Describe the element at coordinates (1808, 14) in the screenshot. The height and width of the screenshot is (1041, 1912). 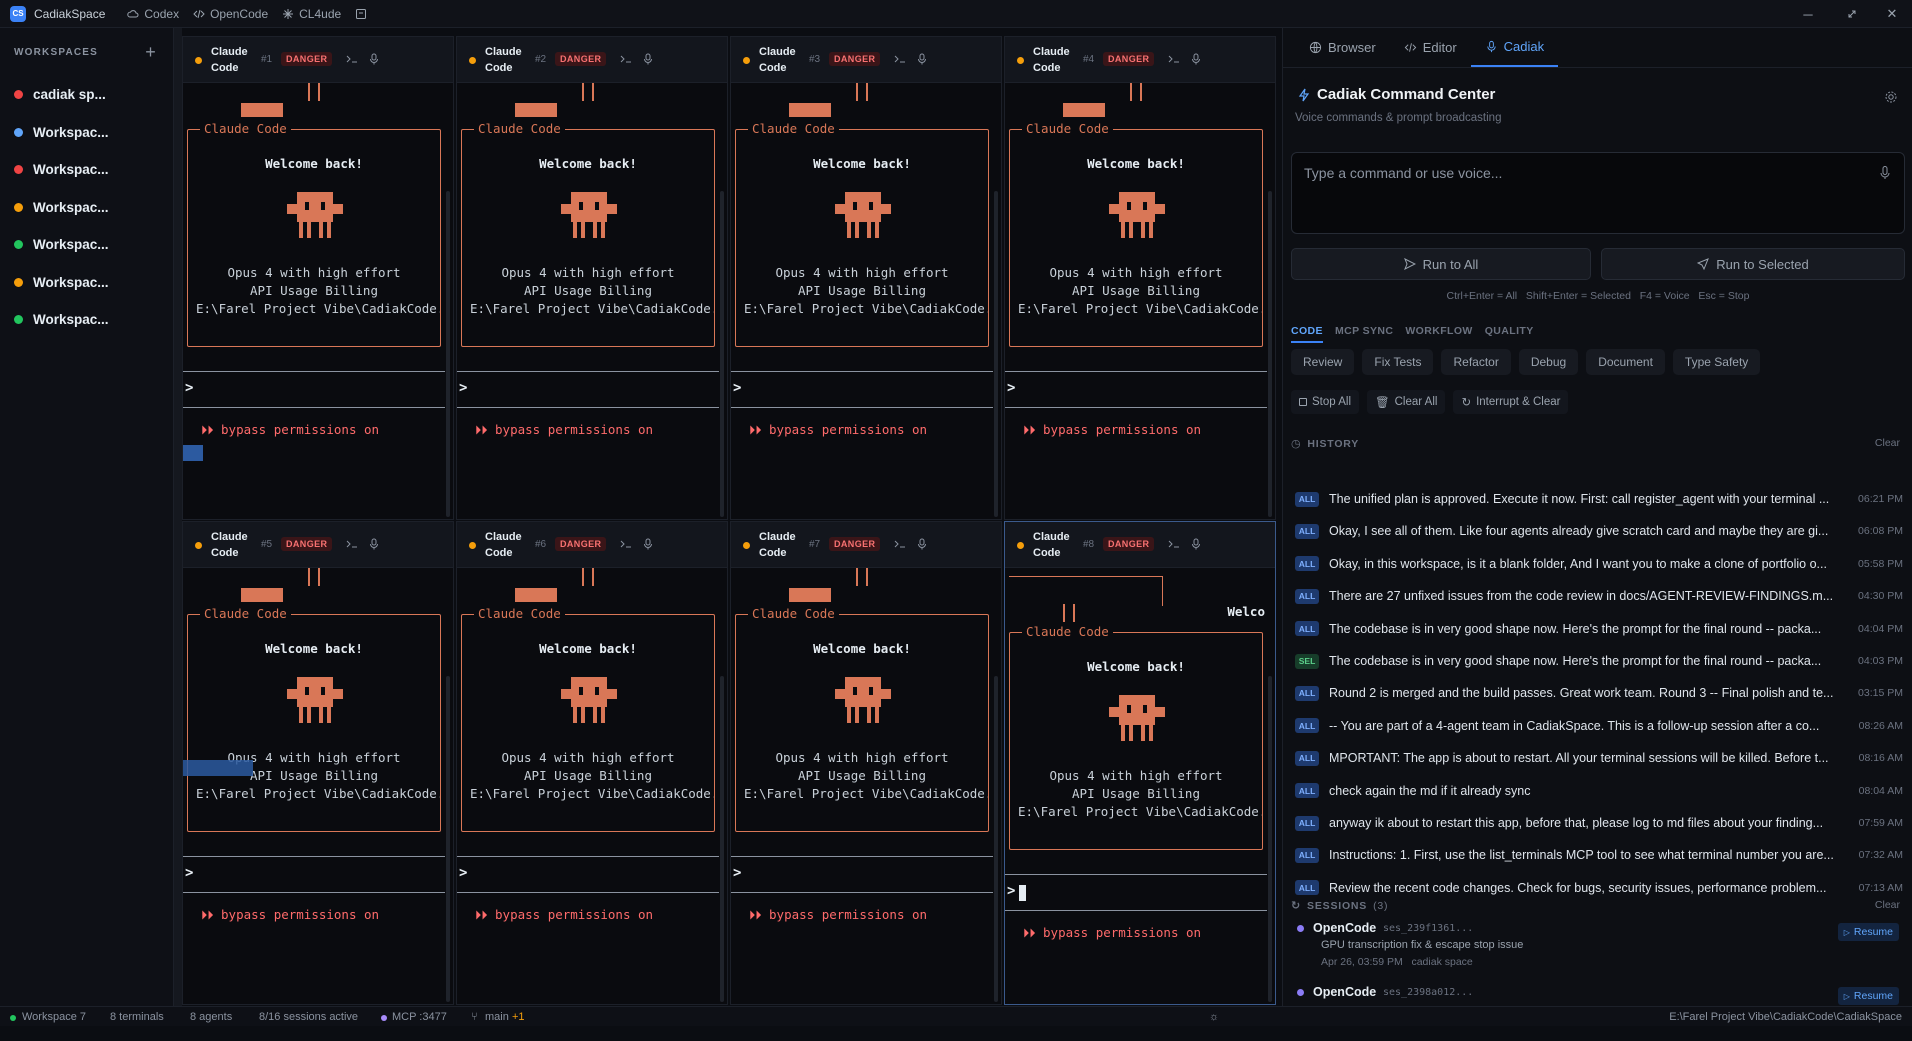
I see `minimize-button: ─` at that location.